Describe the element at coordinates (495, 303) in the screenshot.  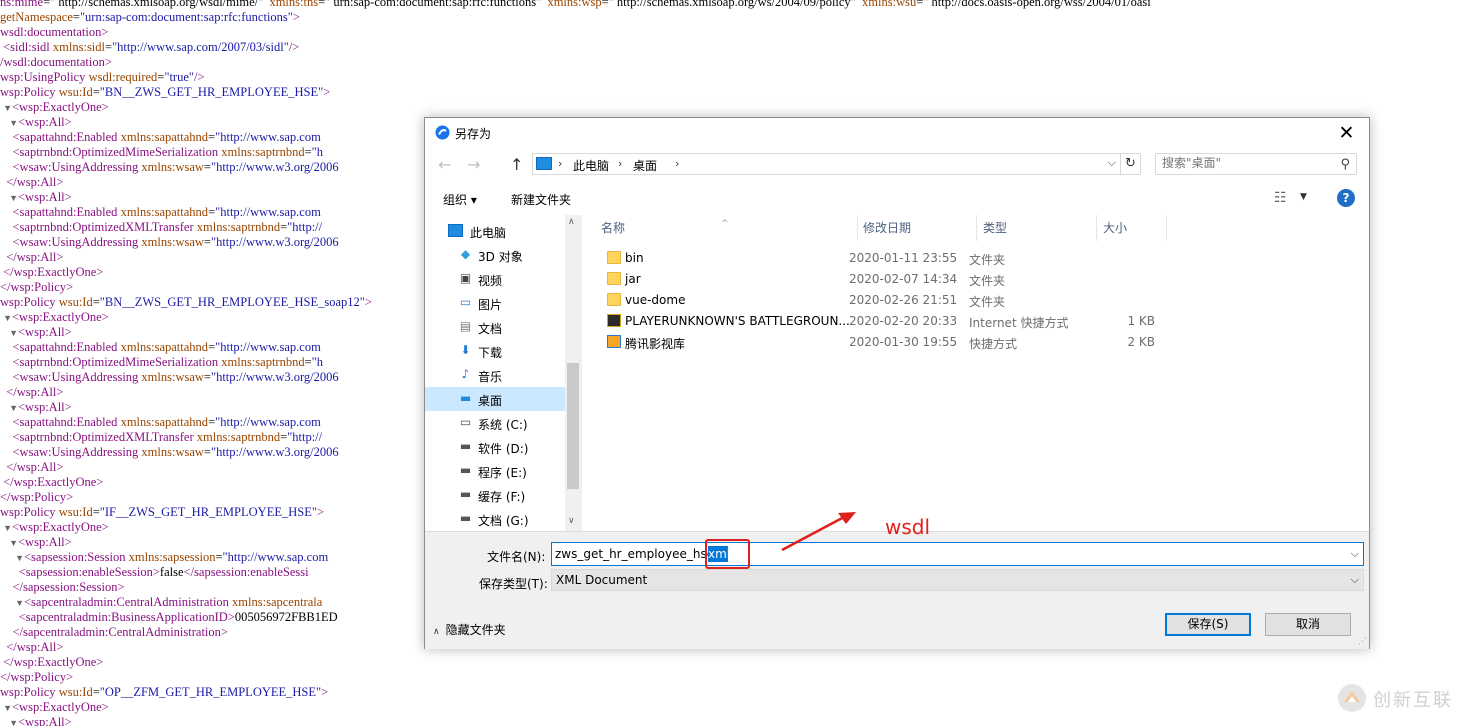
I see `nav-item: ▭ 图片` at that location.